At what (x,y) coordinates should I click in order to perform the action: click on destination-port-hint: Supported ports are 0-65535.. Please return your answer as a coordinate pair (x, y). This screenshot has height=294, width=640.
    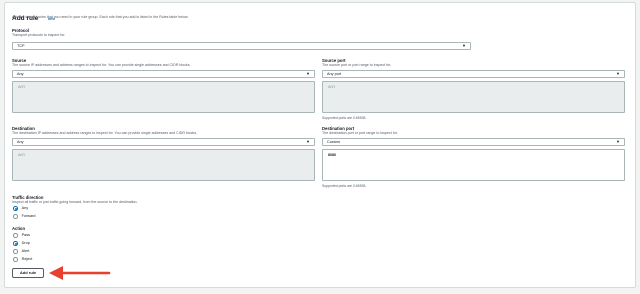
    Looking at the image, I should click on (344, 186).